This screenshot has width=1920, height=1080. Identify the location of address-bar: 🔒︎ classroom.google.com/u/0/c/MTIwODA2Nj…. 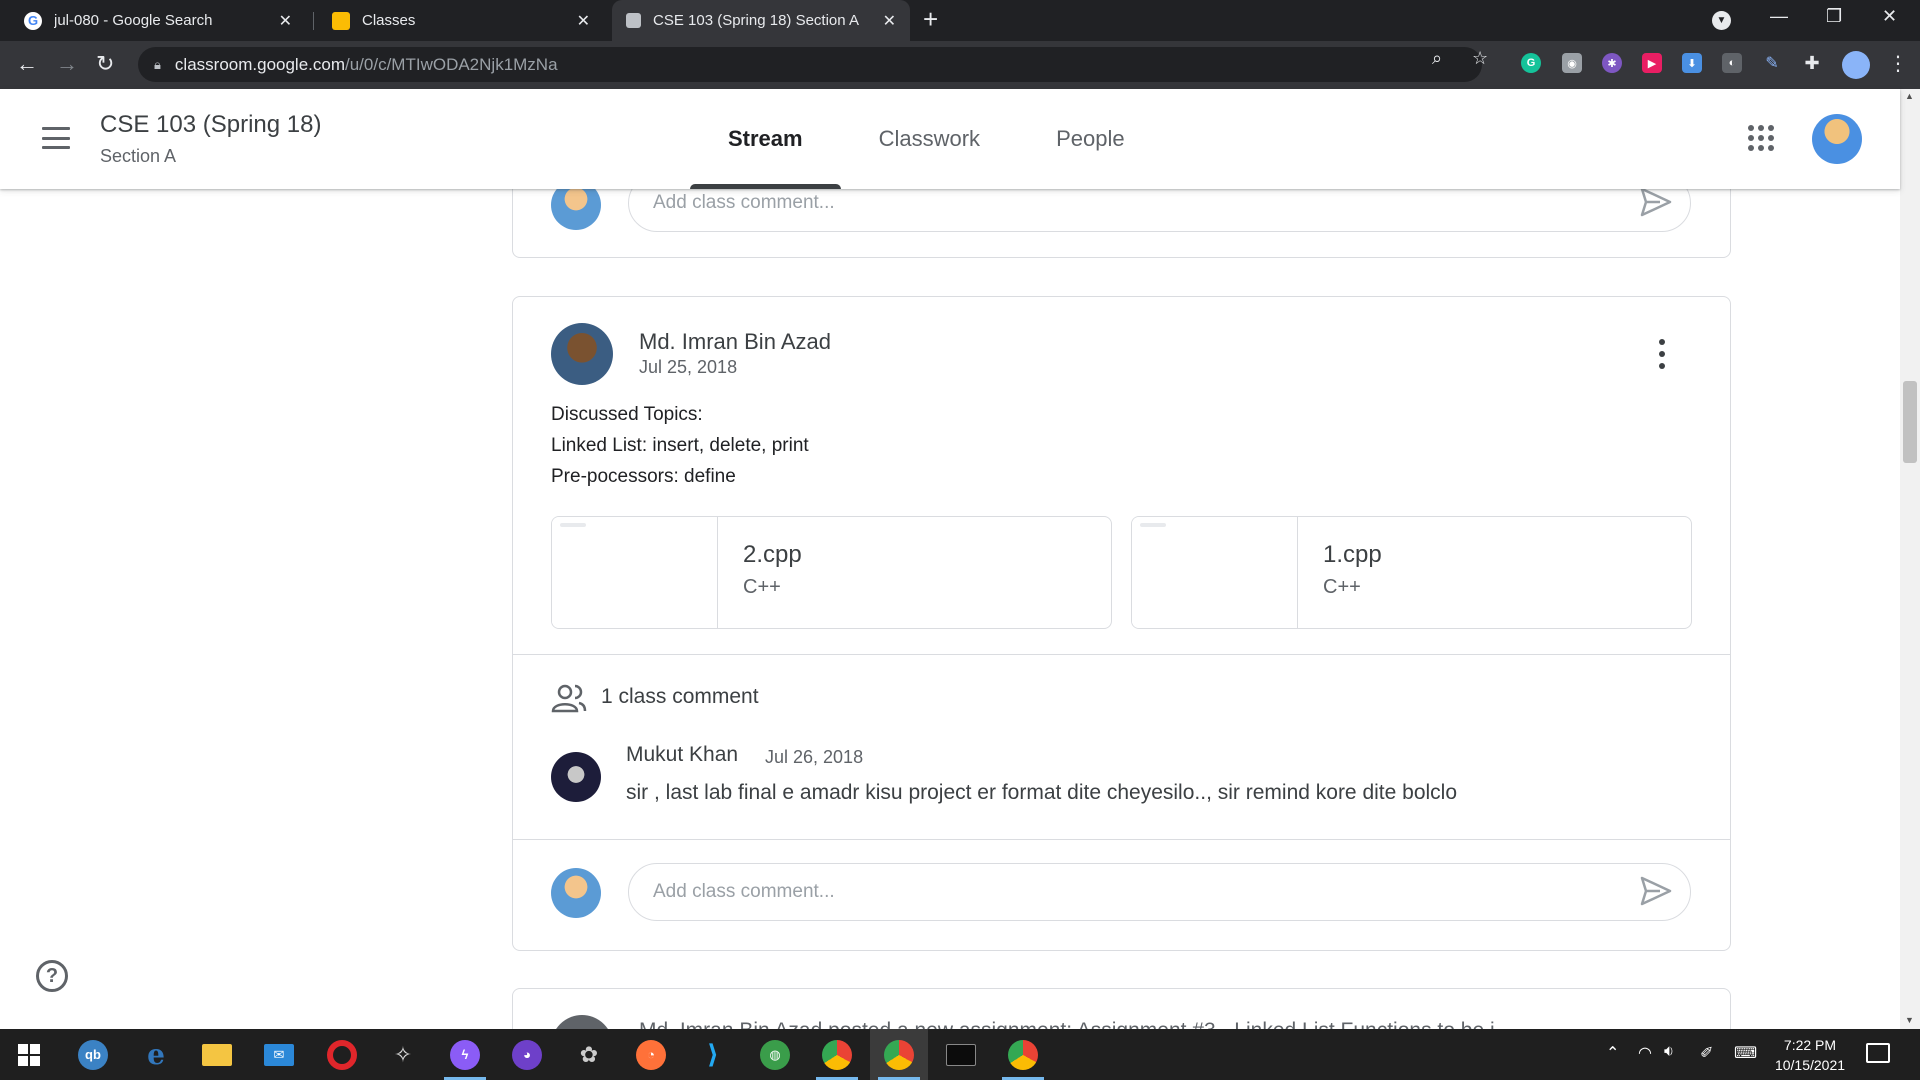
(810, 64).